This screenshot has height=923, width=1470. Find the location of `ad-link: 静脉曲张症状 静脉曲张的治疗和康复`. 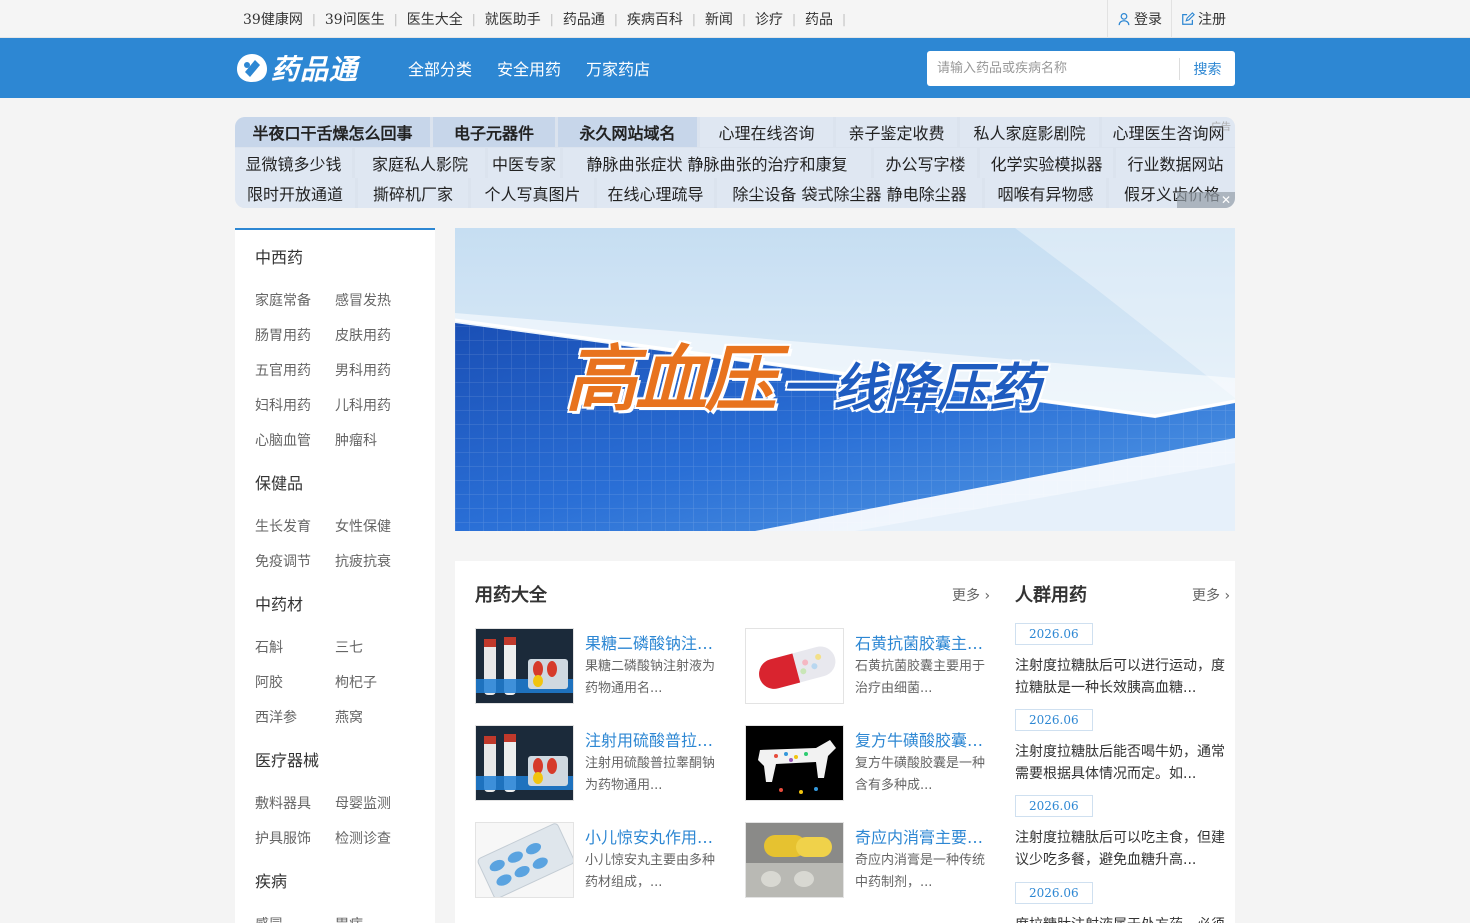

ad-link: 静脉曲张症状 静脉曲张的治疗和康复 is located at coordinates (717, 162).